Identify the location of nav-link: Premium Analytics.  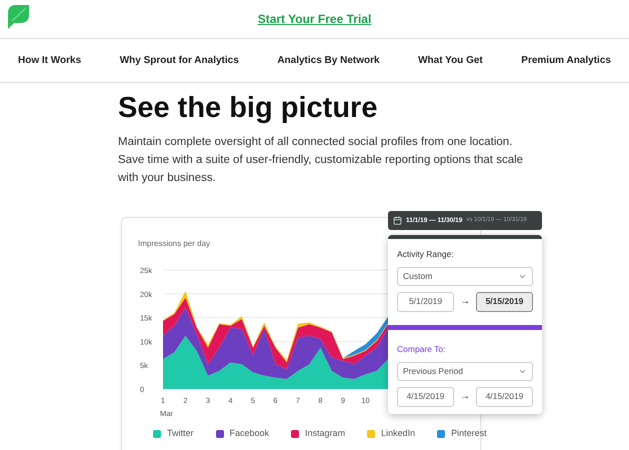
(566, 60).